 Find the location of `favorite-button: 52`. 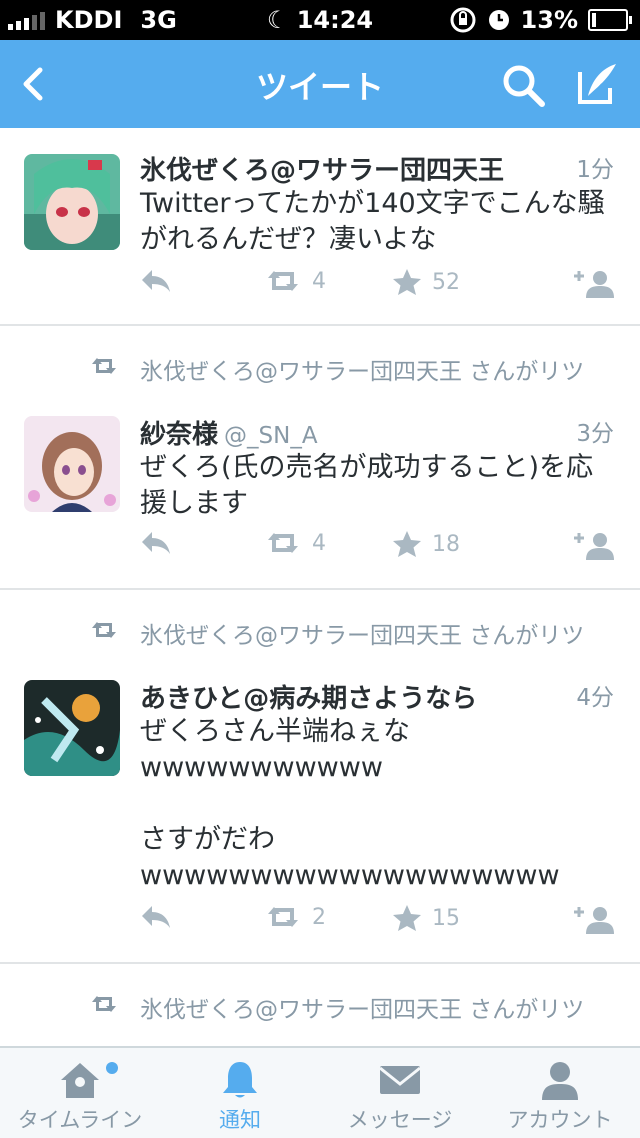

favorite-button: 52 is located at coordinates (426, 282).